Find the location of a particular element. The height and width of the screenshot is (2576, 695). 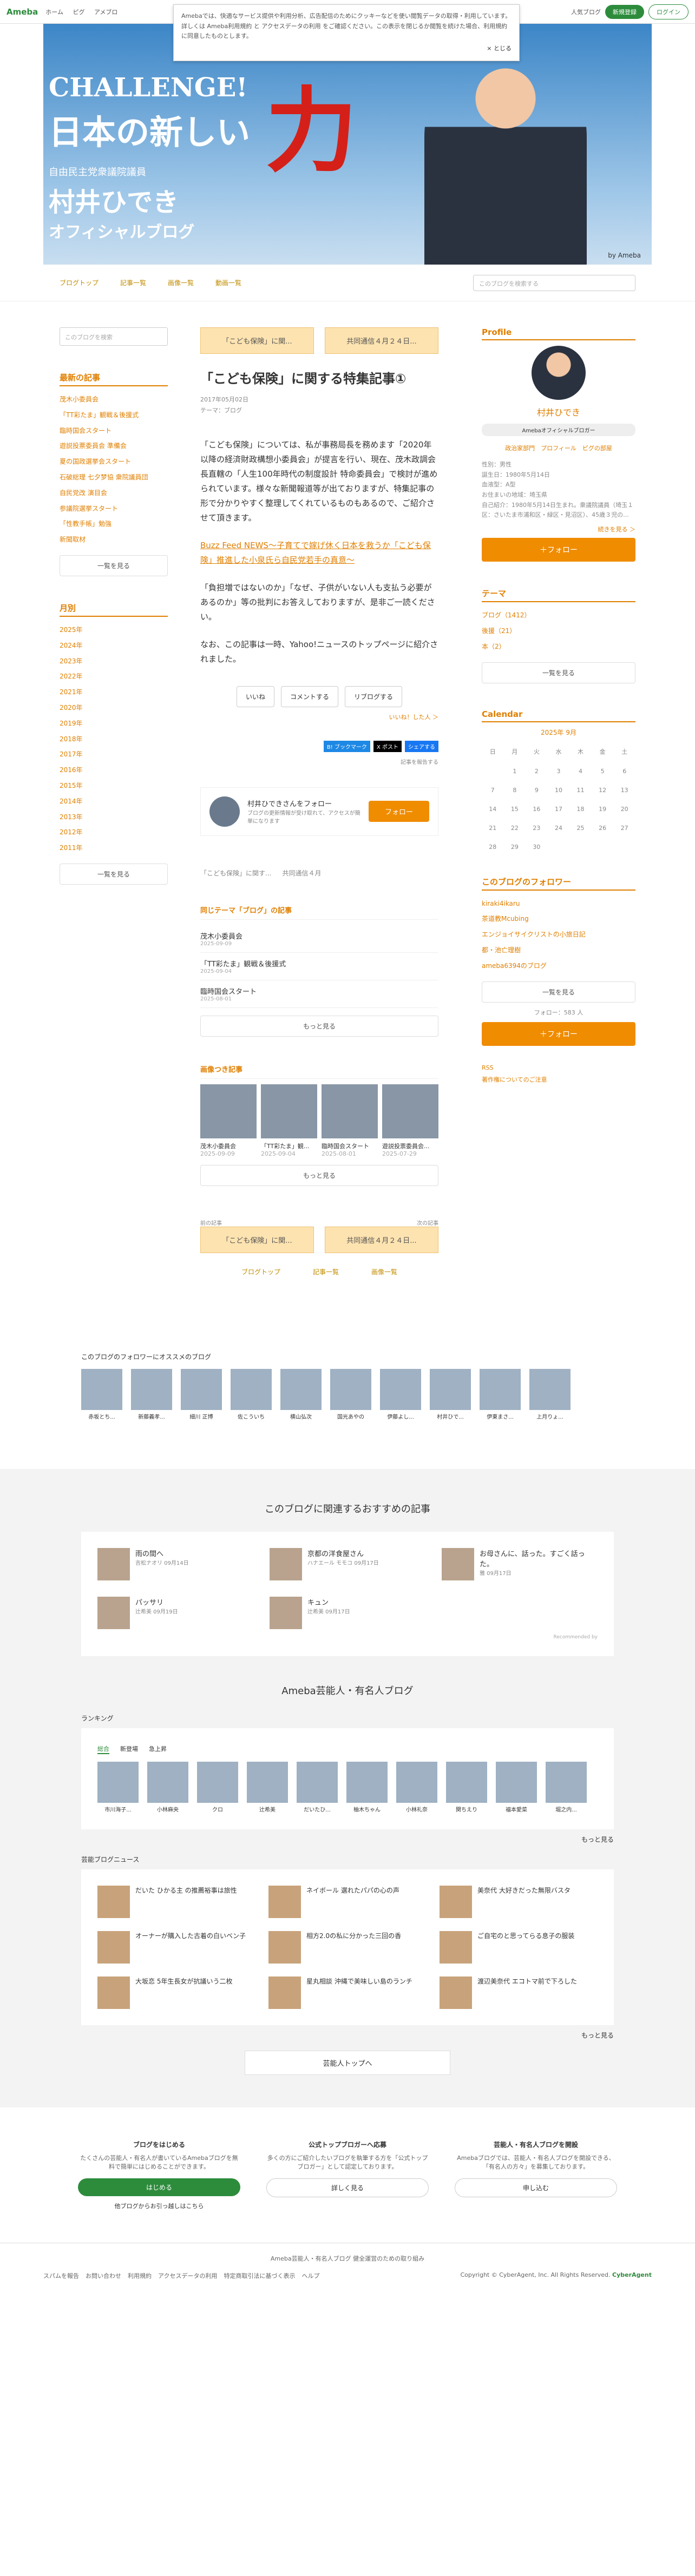

calendar-date: 17 is located at coordinates (559, 809).